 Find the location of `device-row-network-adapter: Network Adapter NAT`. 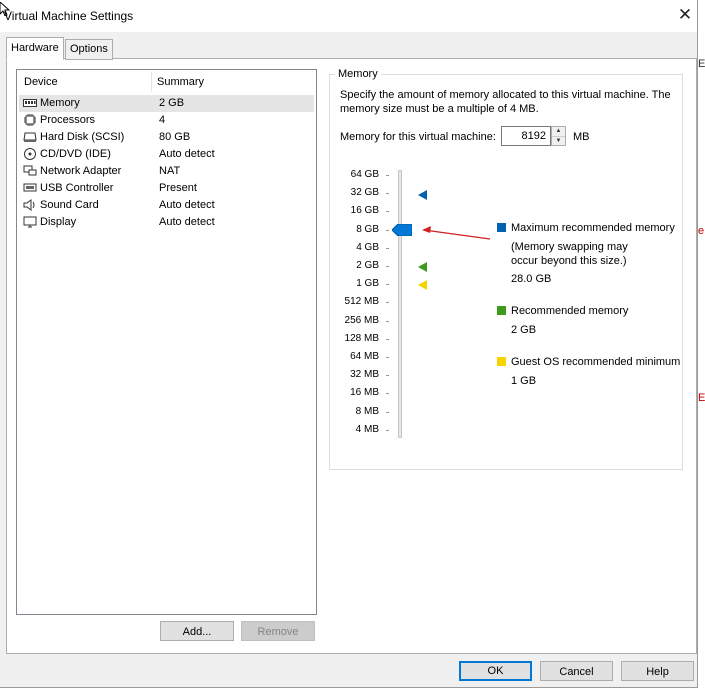

device-row-network-adapter: Network Adapter NAT is located at coordinates (166, 171).